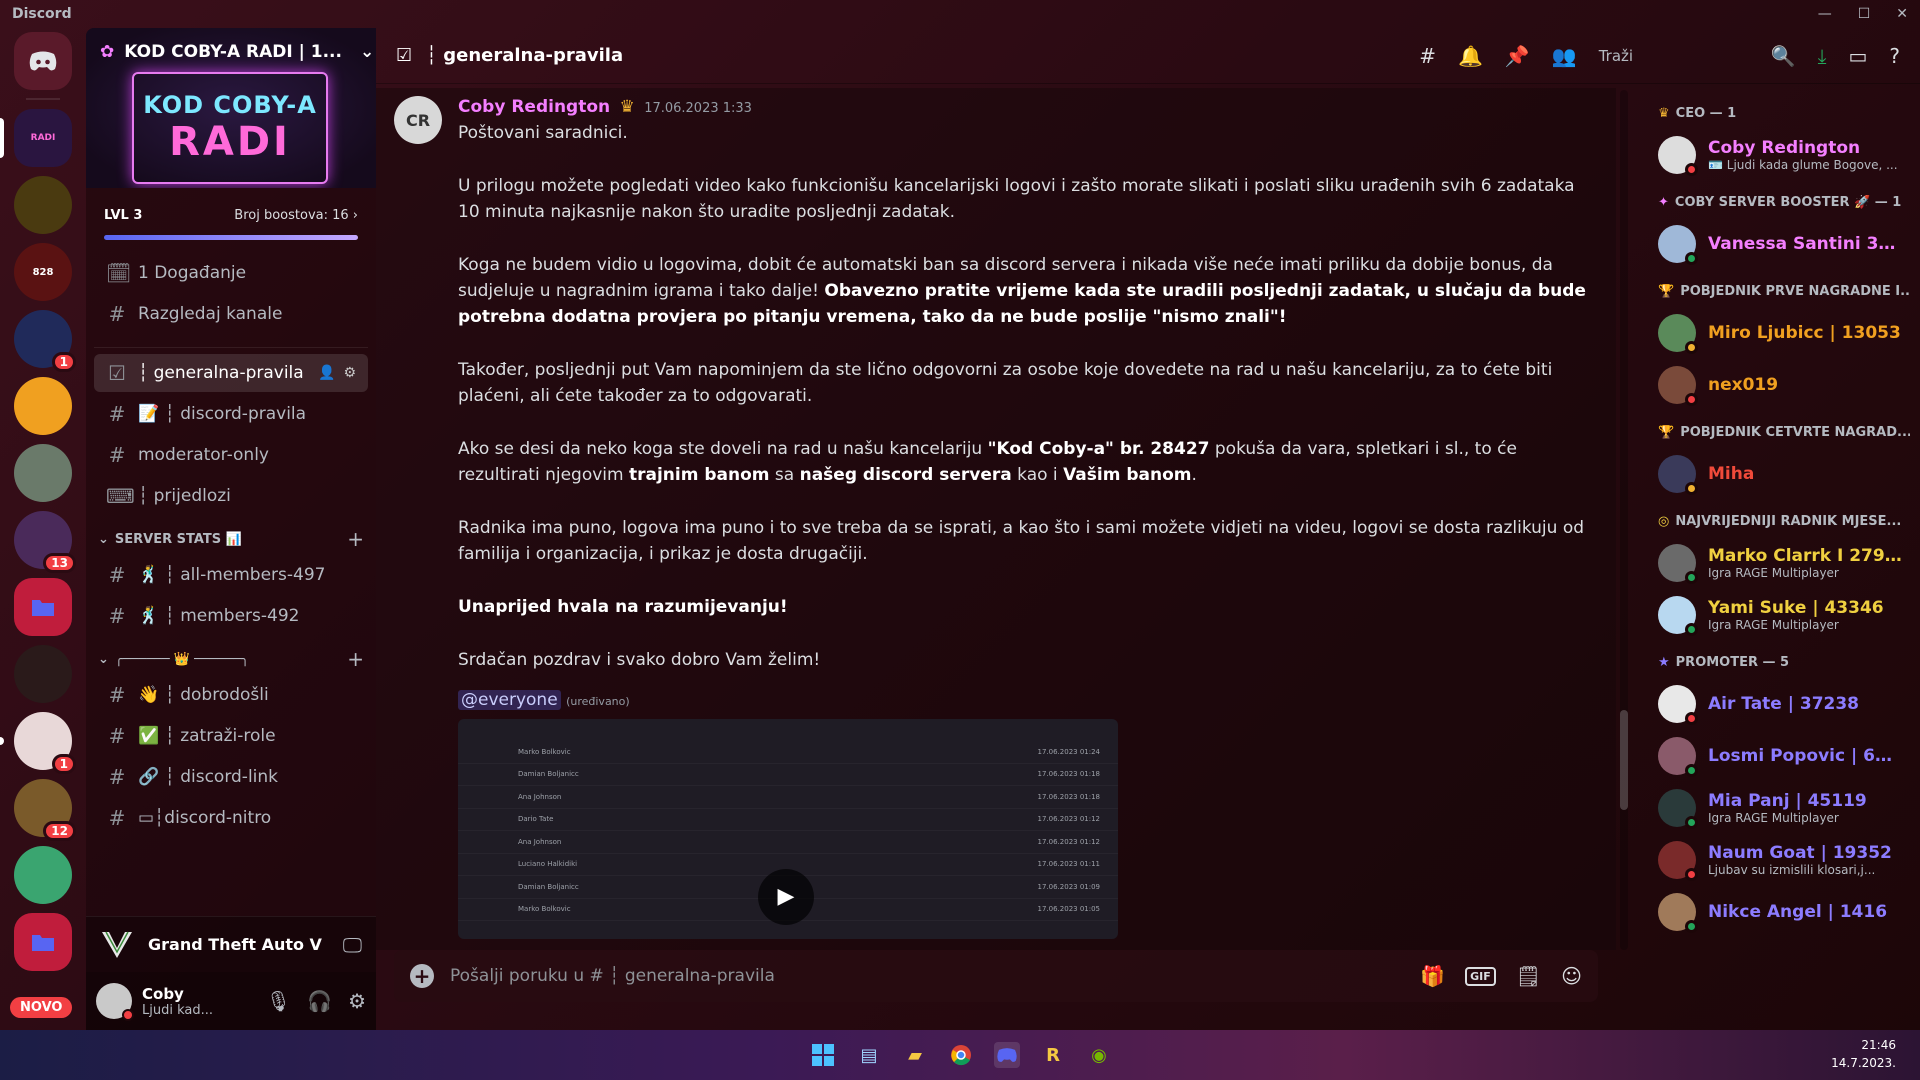  What do you see at coordinates (1863, 1054) in the screenshot?
I see `system-clock: 21:46 14.7.2023.` at bounding box center [1863, 1054].